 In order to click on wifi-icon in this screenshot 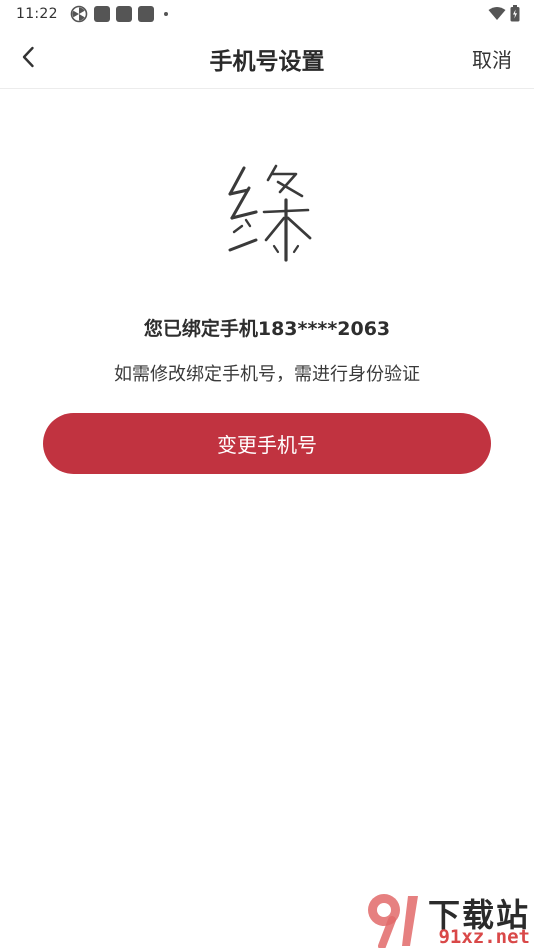, I will do `click(497, 13)`.